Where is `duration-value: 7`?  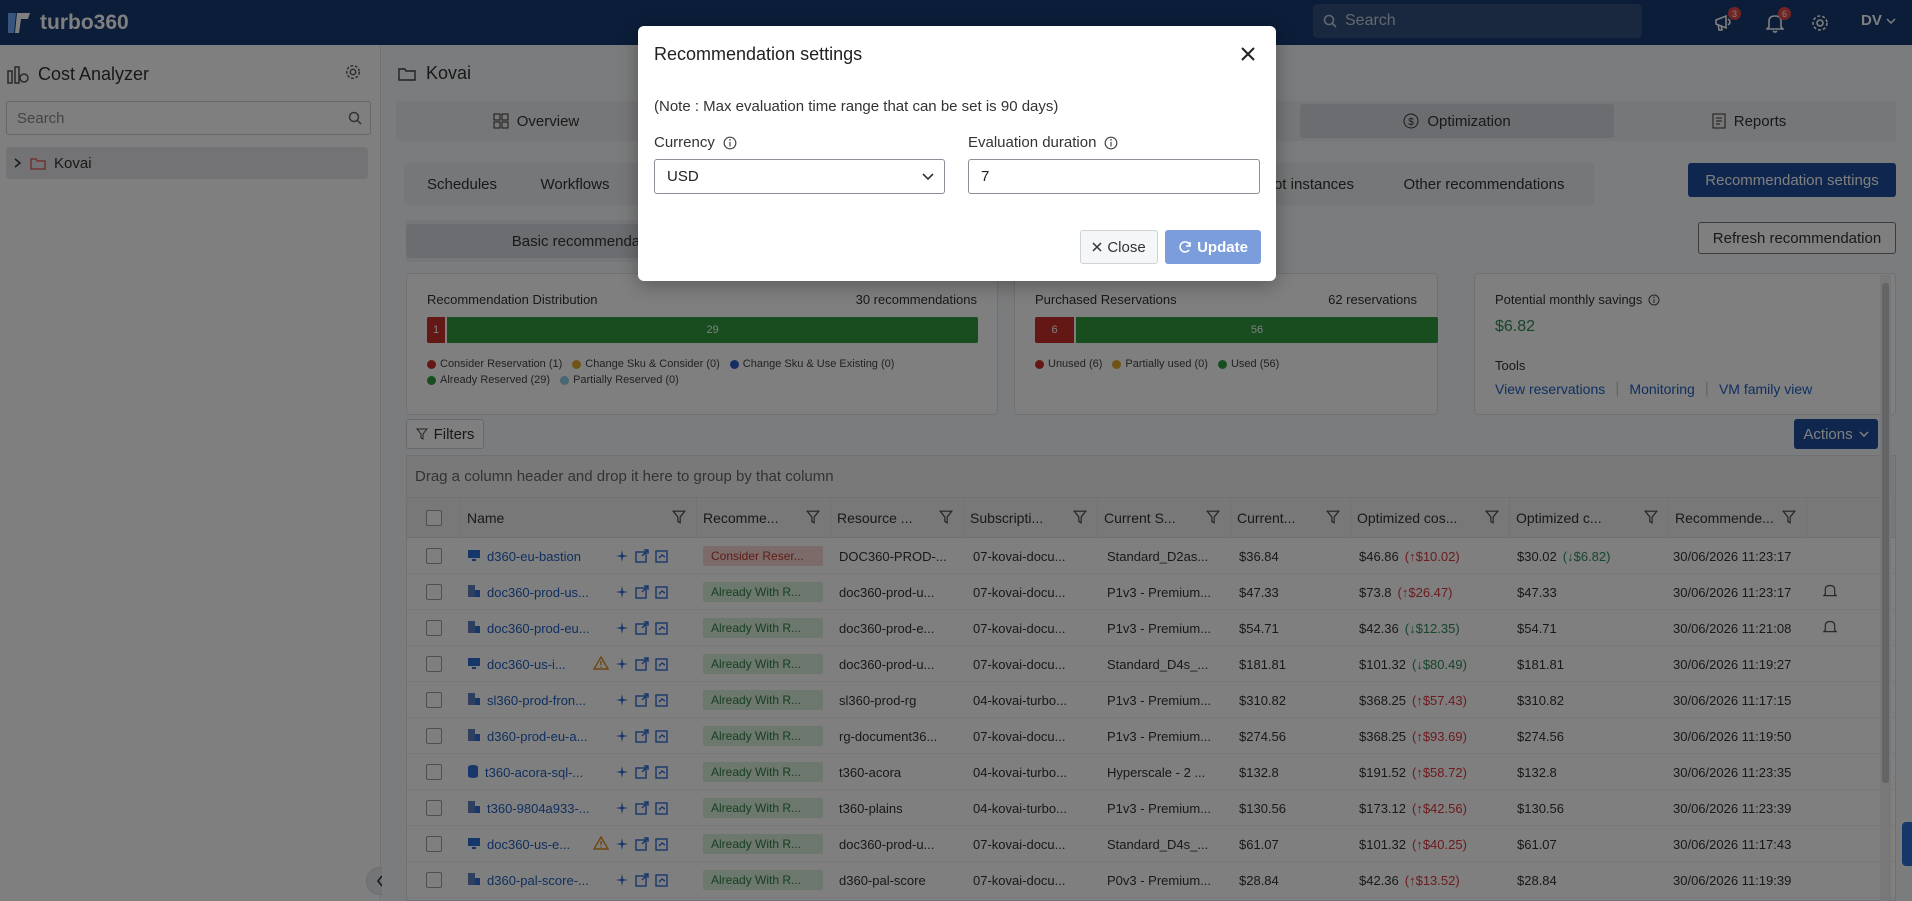
duration-value: 7 is located at coordinates (985, 176).